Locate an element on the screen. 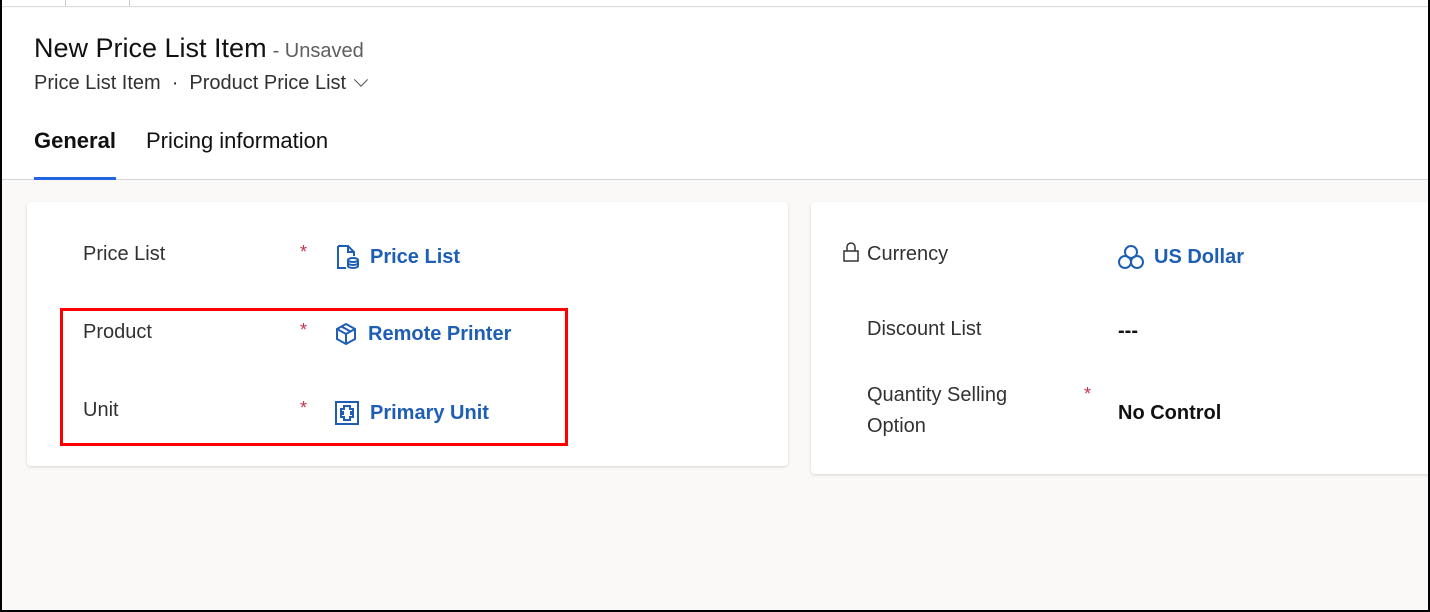  price-list-lookup: Price List is located at coordinates (397, 257).